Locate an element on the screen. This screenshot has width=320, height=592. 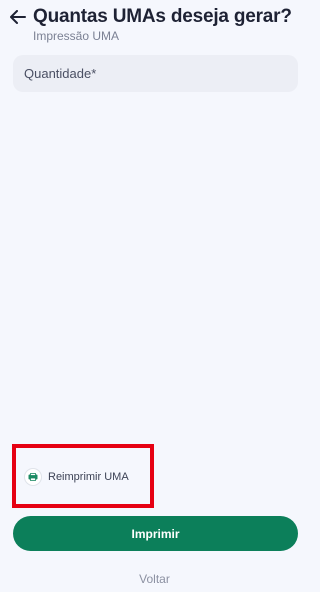
quantity-input is located at coordinates (155, 73).